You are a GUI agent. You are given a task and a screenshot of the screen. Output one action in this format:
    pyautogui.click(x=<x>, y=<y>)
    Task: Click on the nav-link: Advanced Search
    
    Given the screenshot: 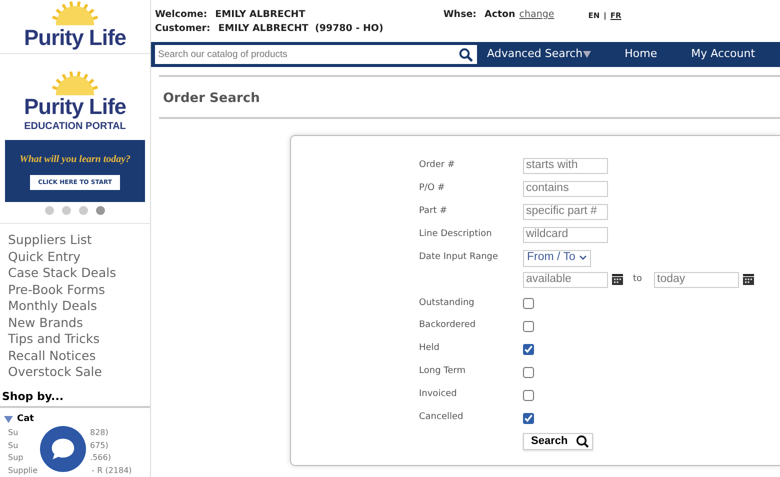 What is the action you would take?
    pyautogui.click(x=539, y=54)
    